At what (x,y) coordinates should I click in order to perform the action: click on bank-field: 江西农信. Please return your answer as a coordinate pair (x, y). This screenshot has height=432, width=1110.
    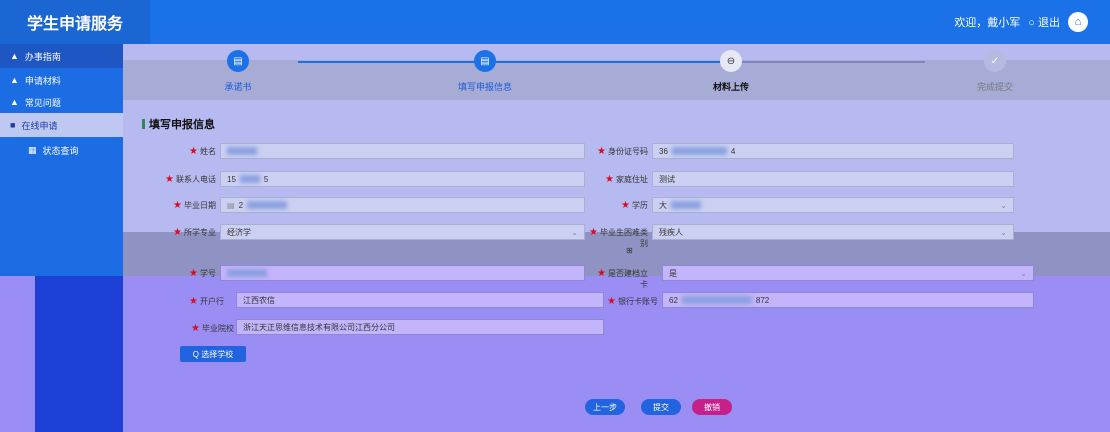
    Looking at the image, I should click on (420, 300).